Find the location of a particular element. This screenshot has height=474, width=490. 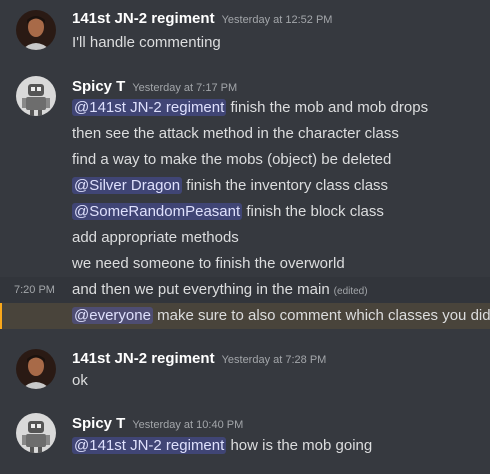

hover-timestamp: 7:20 PM is located at coordinates (34, 290).